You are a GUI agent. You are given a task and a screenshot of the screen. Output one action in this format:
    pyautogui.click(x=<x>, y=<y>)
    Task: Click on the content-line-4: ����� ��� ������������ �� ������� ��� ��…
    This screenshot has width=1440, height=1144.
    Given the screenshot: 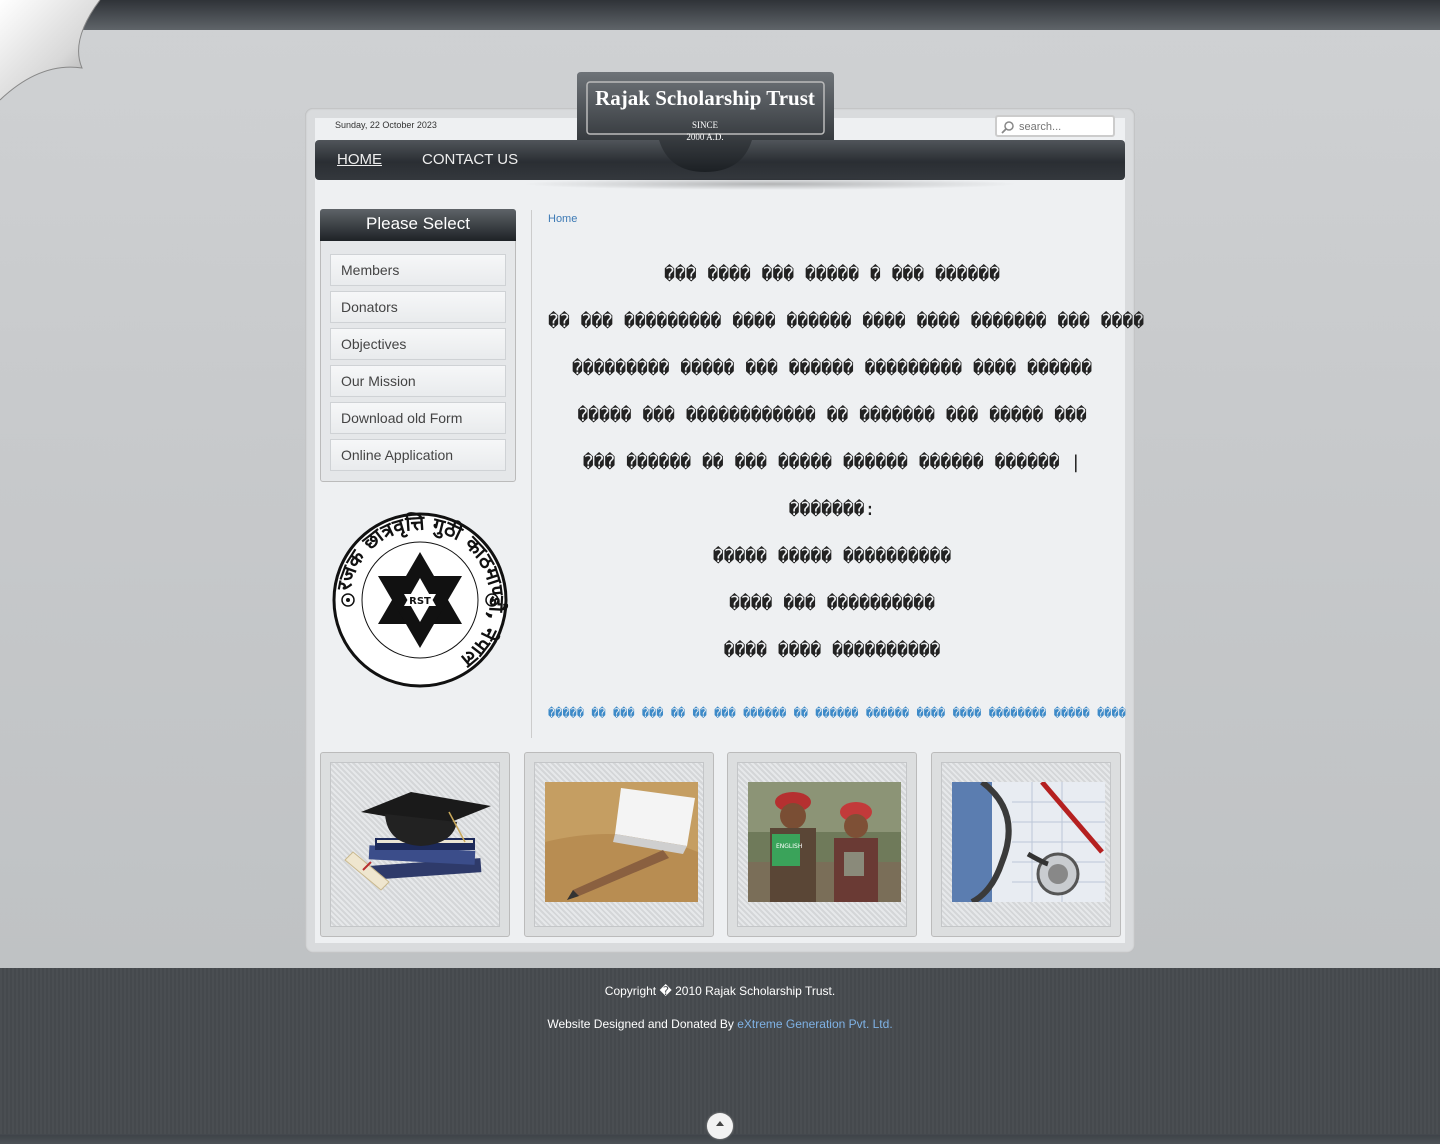 What is the action you would take?
    pyautogui.click(x=832, y=415)
    